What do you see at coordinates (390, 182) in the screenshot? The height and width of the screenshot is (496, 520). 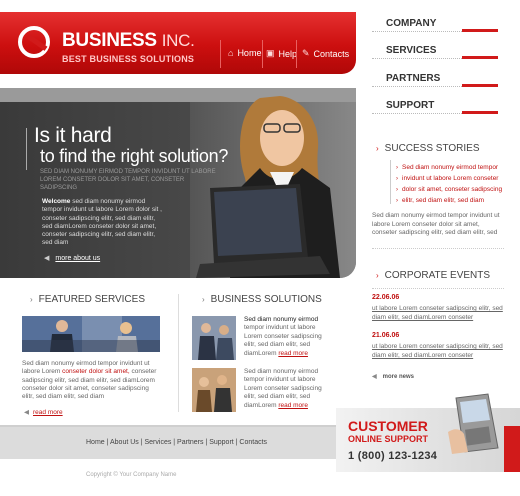 I see `stories-vline` at bounding box center [390, 182].